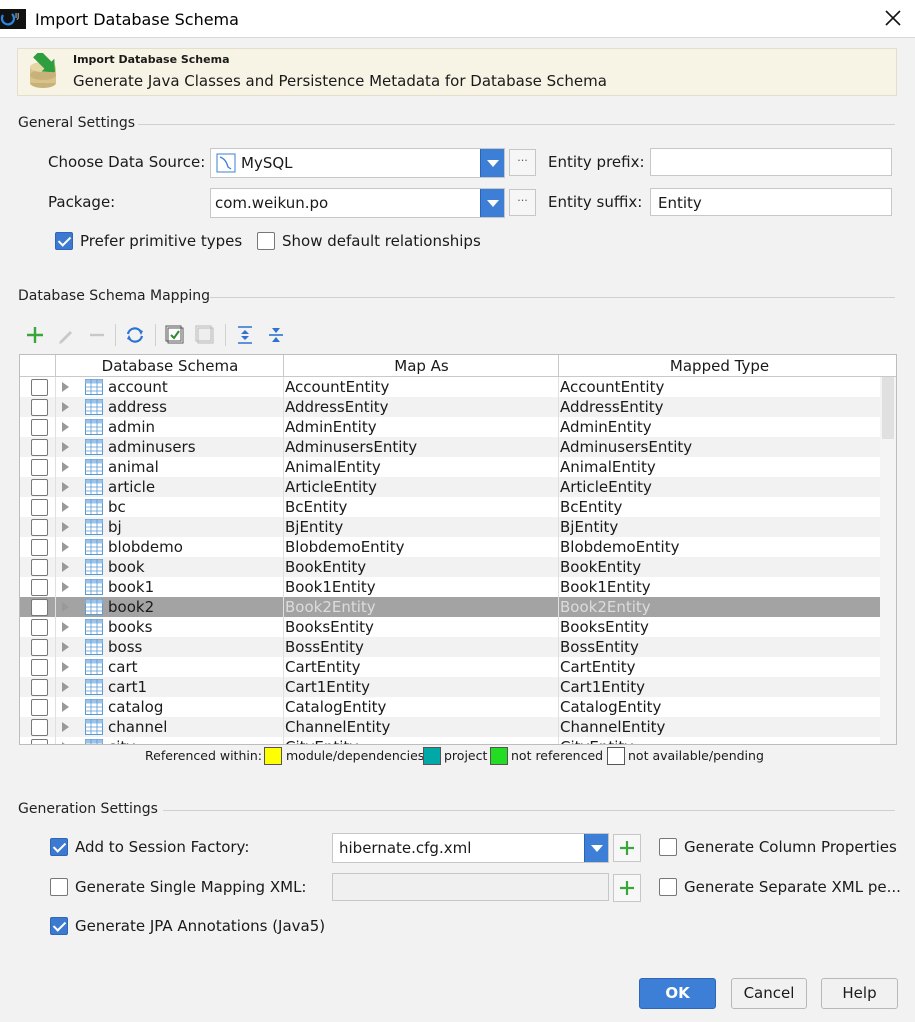 The width and height of the screenshot is (915, 1022). What do you see at coordinates (626, 447) in the screenshot?
I see `mapped-type-cell: AdminusersEntity` at bounding box center [626, 447].